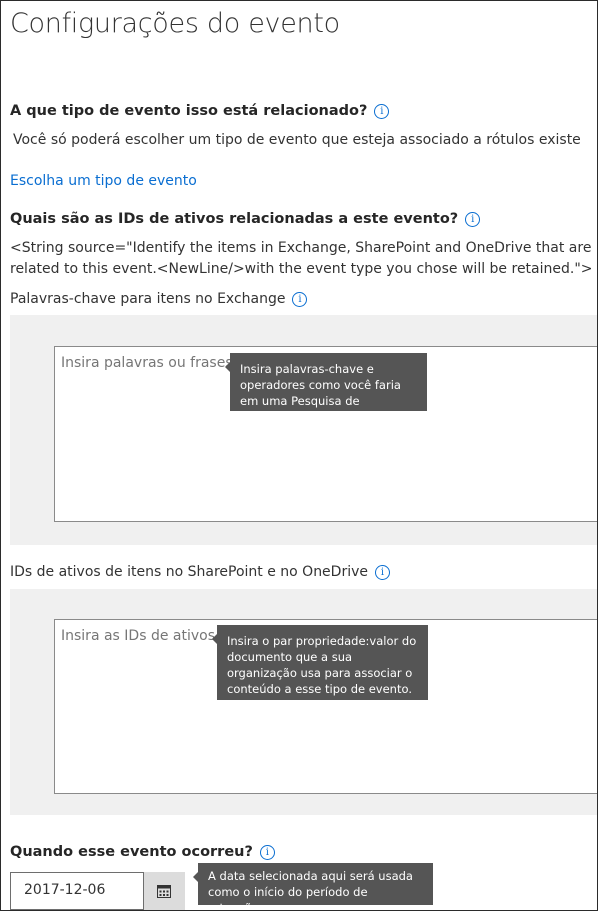  Describe the element at coordinates (175, 23) in the screenshot. I see `page-title: Configurações do evento` at that location.